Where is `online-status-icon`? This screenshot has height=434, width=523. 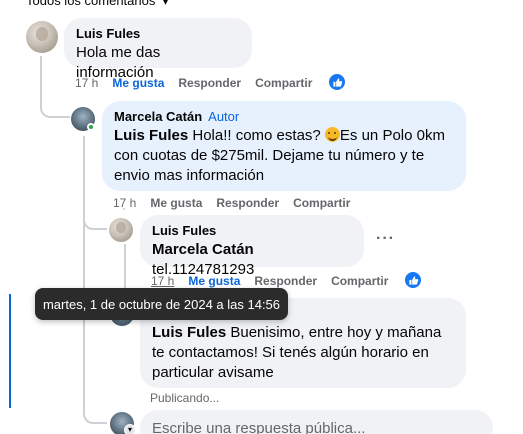
online-status-icon is located at coordinates (91, 127).